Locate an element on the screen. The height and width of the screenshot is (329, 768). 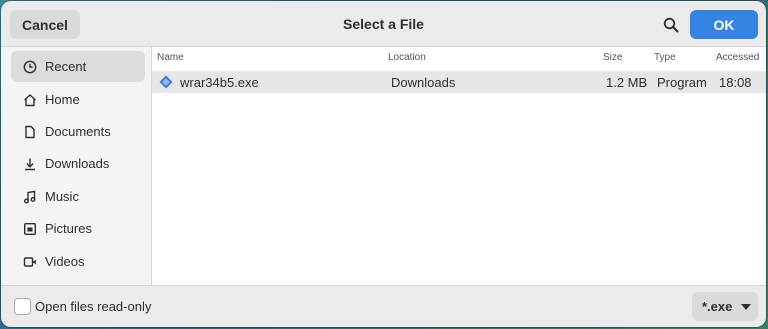
column-header-name: Name is located at coordinates (170, 57).